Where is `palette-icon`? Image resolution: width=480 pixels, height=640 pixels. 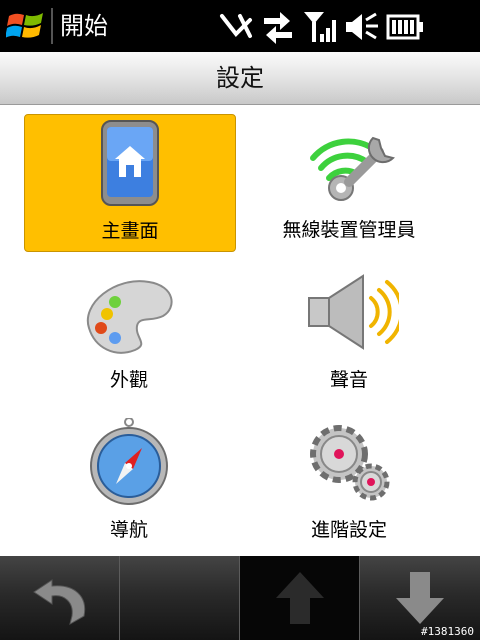 palette-icon is located at coordinates (129, 312).